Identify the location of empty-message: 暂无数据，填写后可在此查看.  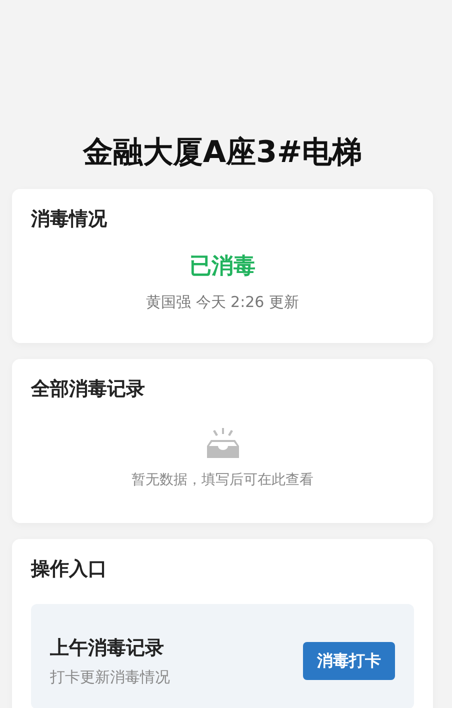
(223, 480).